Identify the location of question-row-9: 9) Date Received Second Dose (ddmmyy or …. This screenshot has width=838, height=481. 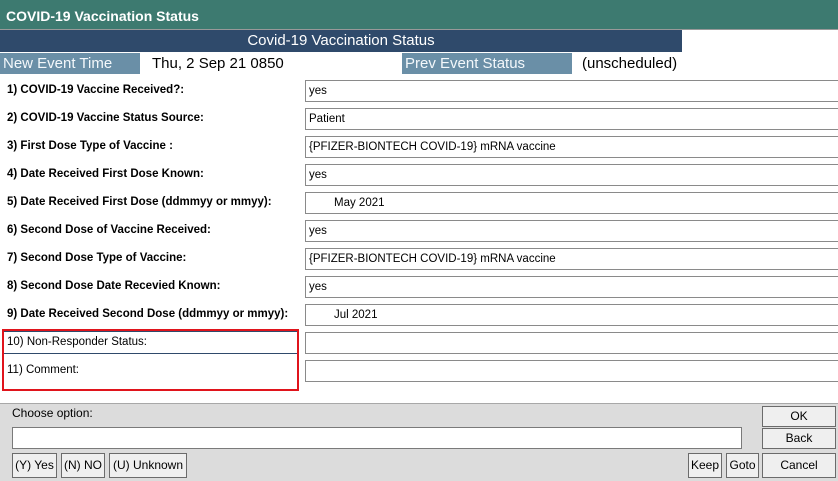
(419, 316).